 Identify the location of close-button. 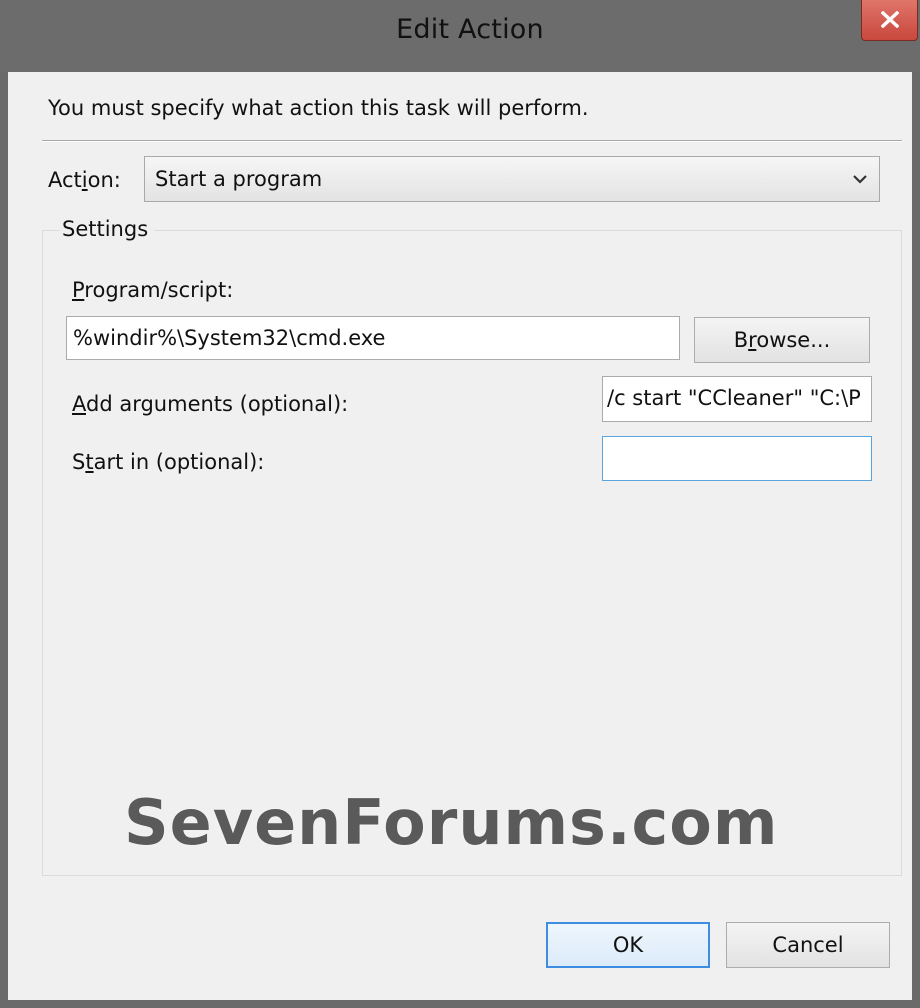
(889, 20).